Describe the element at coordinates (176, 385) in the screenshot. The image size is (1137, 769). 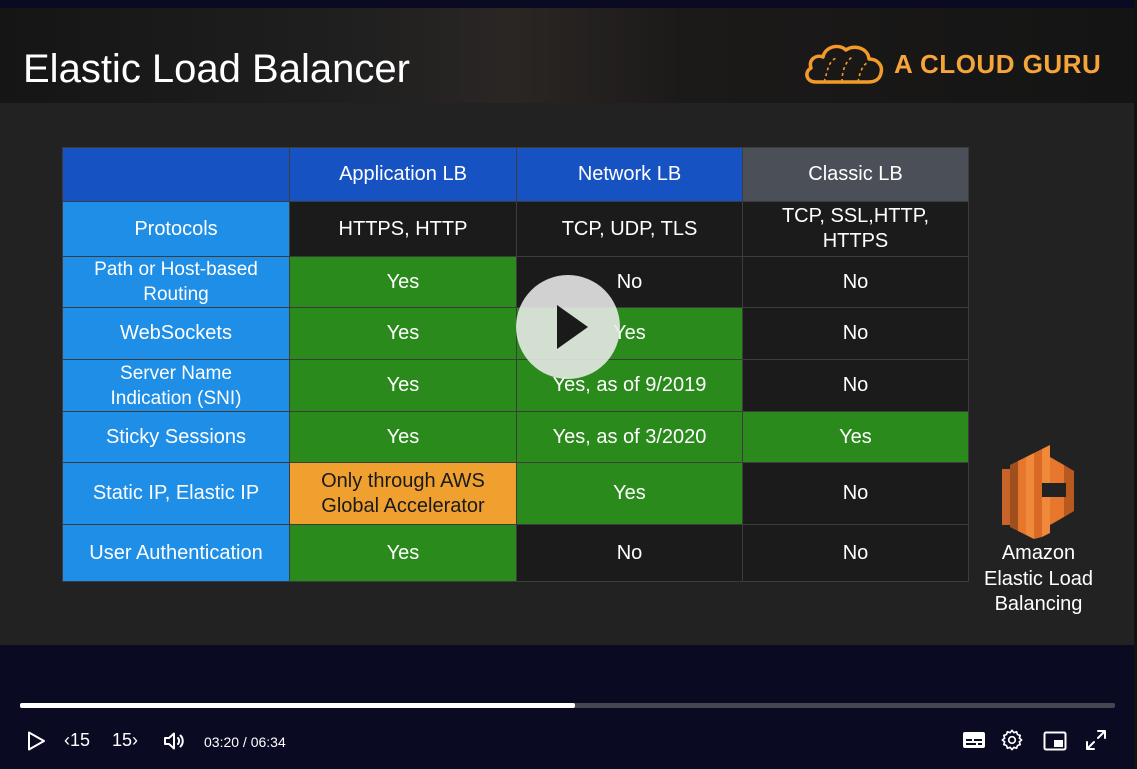
I see `row-label-sni: Server Name Indication (SNI)` at that location.